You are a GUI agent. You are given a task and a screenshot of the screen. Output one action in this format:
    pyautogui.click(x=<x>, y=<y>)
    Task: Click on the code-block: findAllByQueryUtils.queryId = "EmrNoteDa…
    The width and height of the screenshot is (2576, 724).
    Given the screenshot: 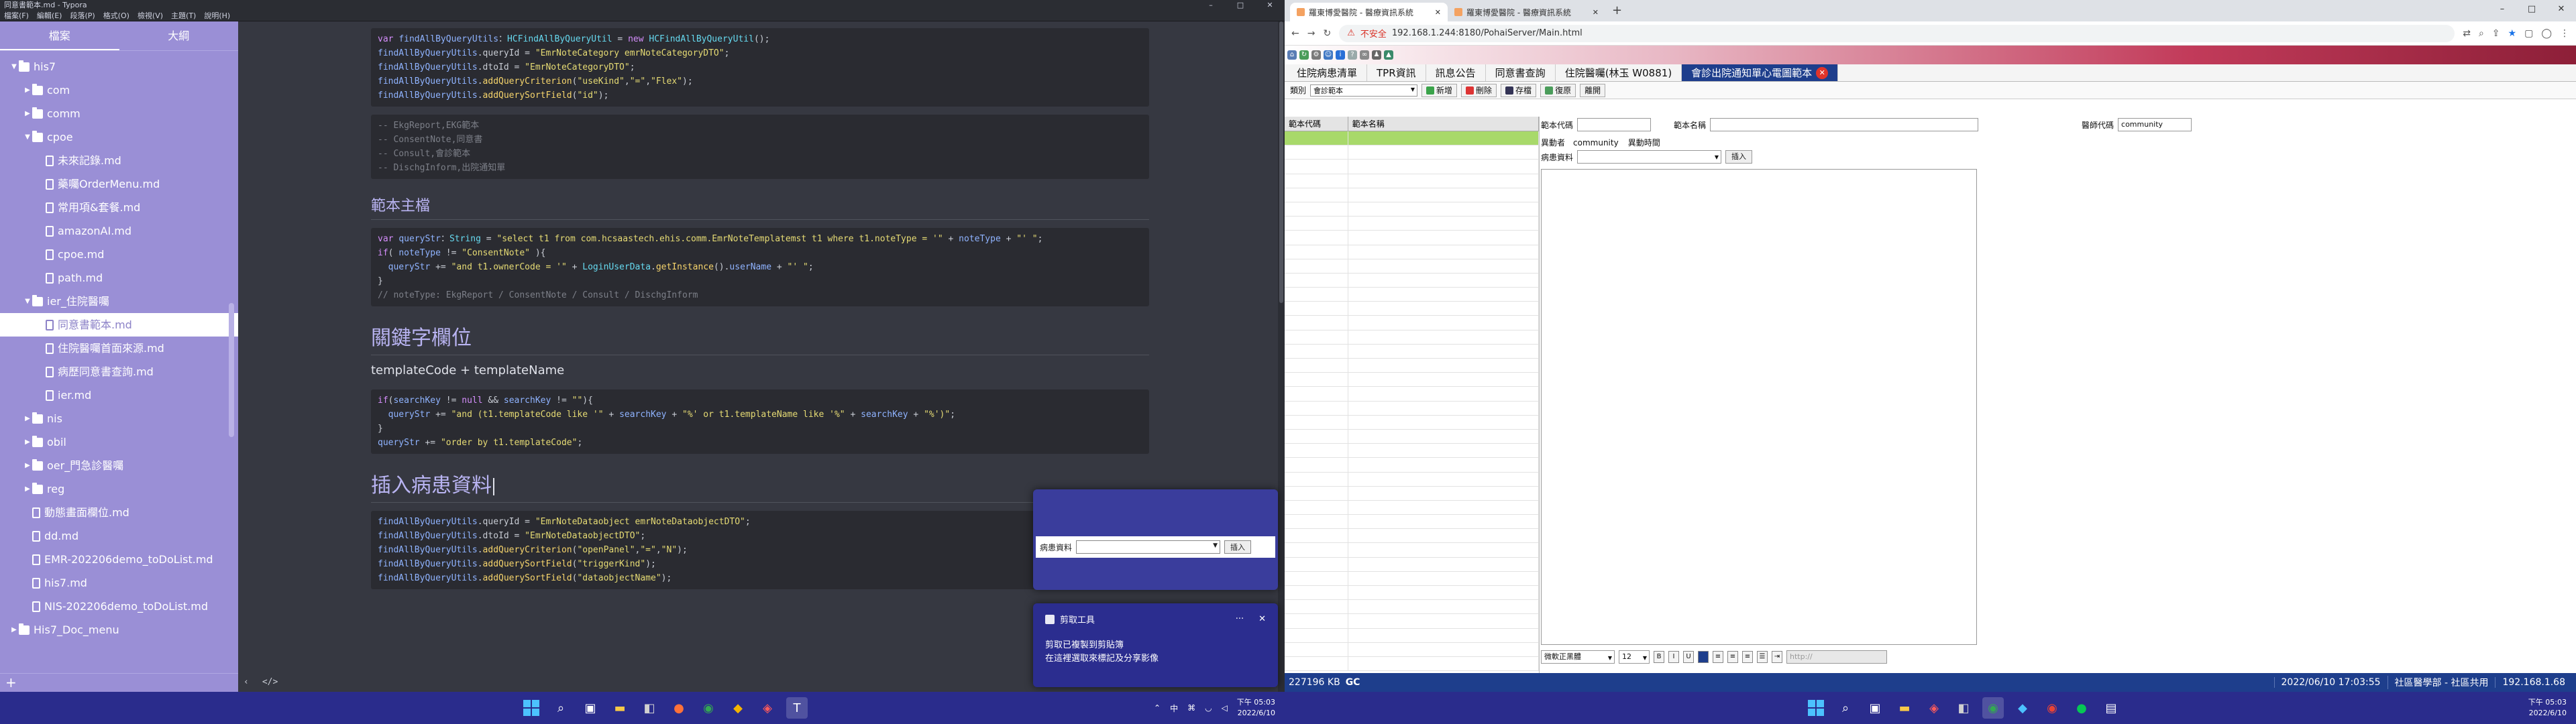 What is the action you would take?
    pyautogui.click(x=760, y=550)
    